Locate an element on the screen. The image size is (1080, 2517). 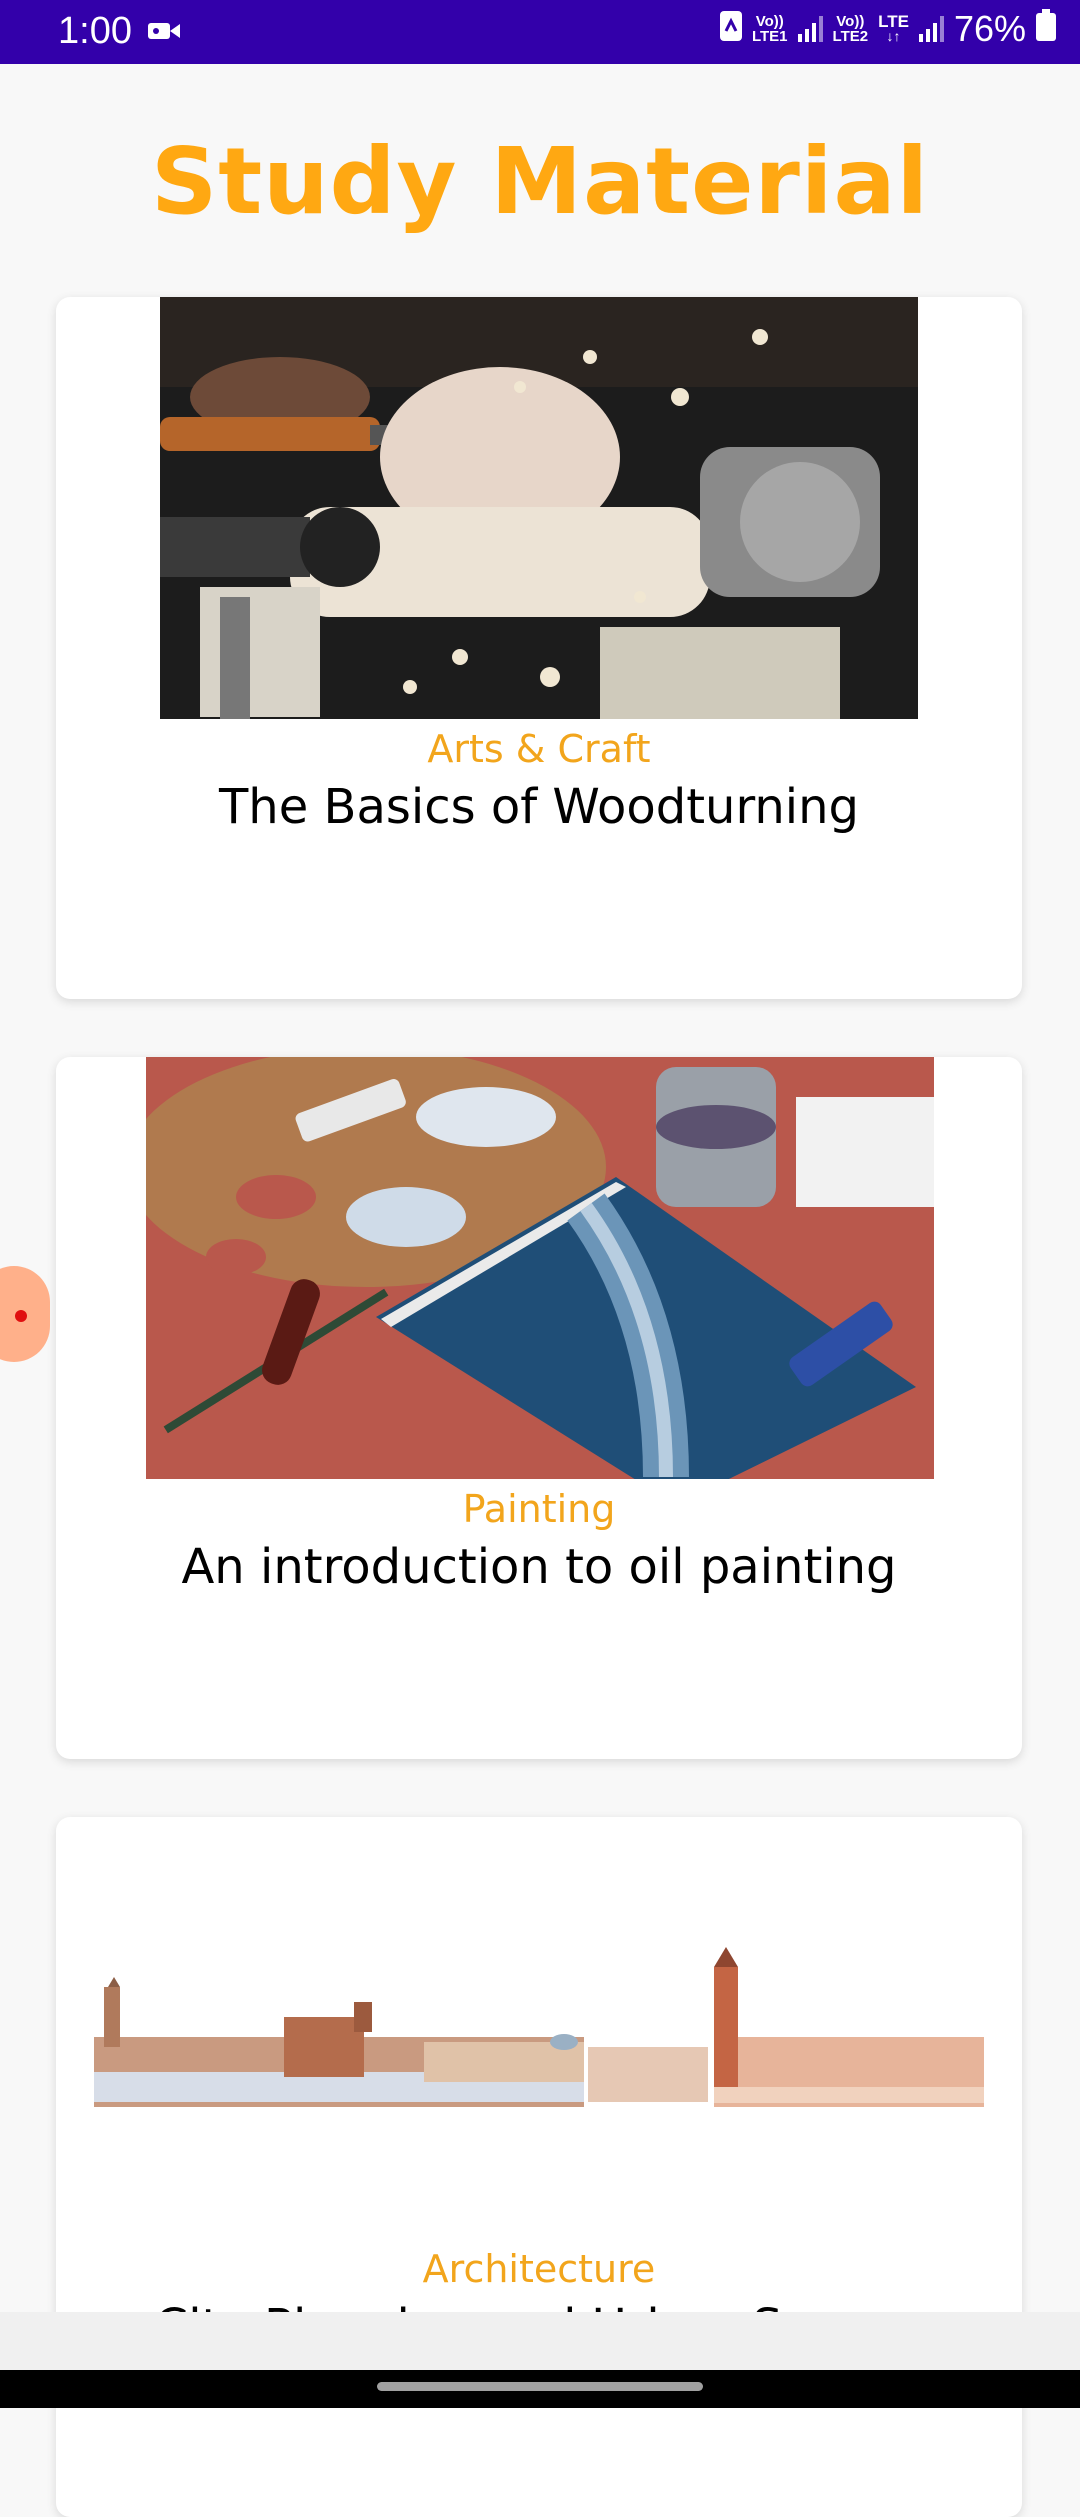
card-title: The Basics of Woodturning is located at coordinates (539, 807).